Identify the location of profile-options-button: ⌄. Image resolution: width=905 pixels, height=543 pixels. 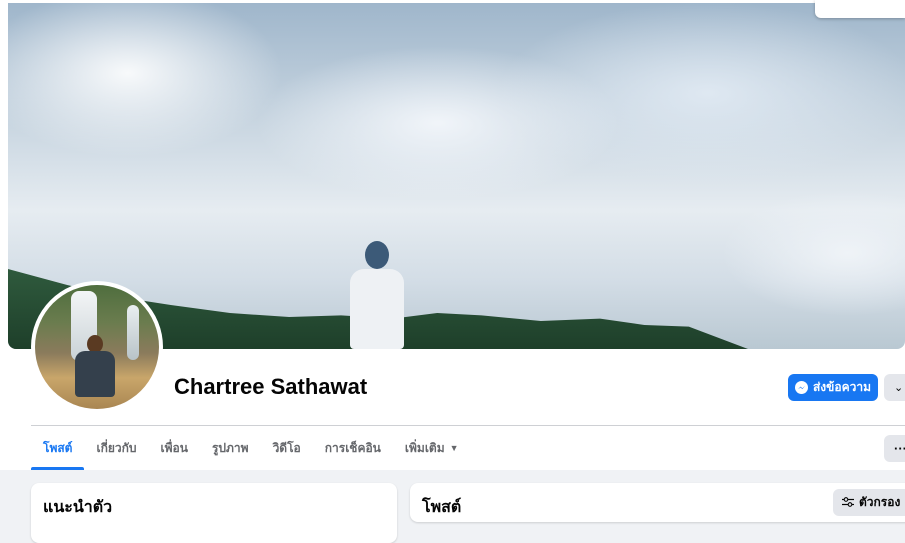
(894, 387).